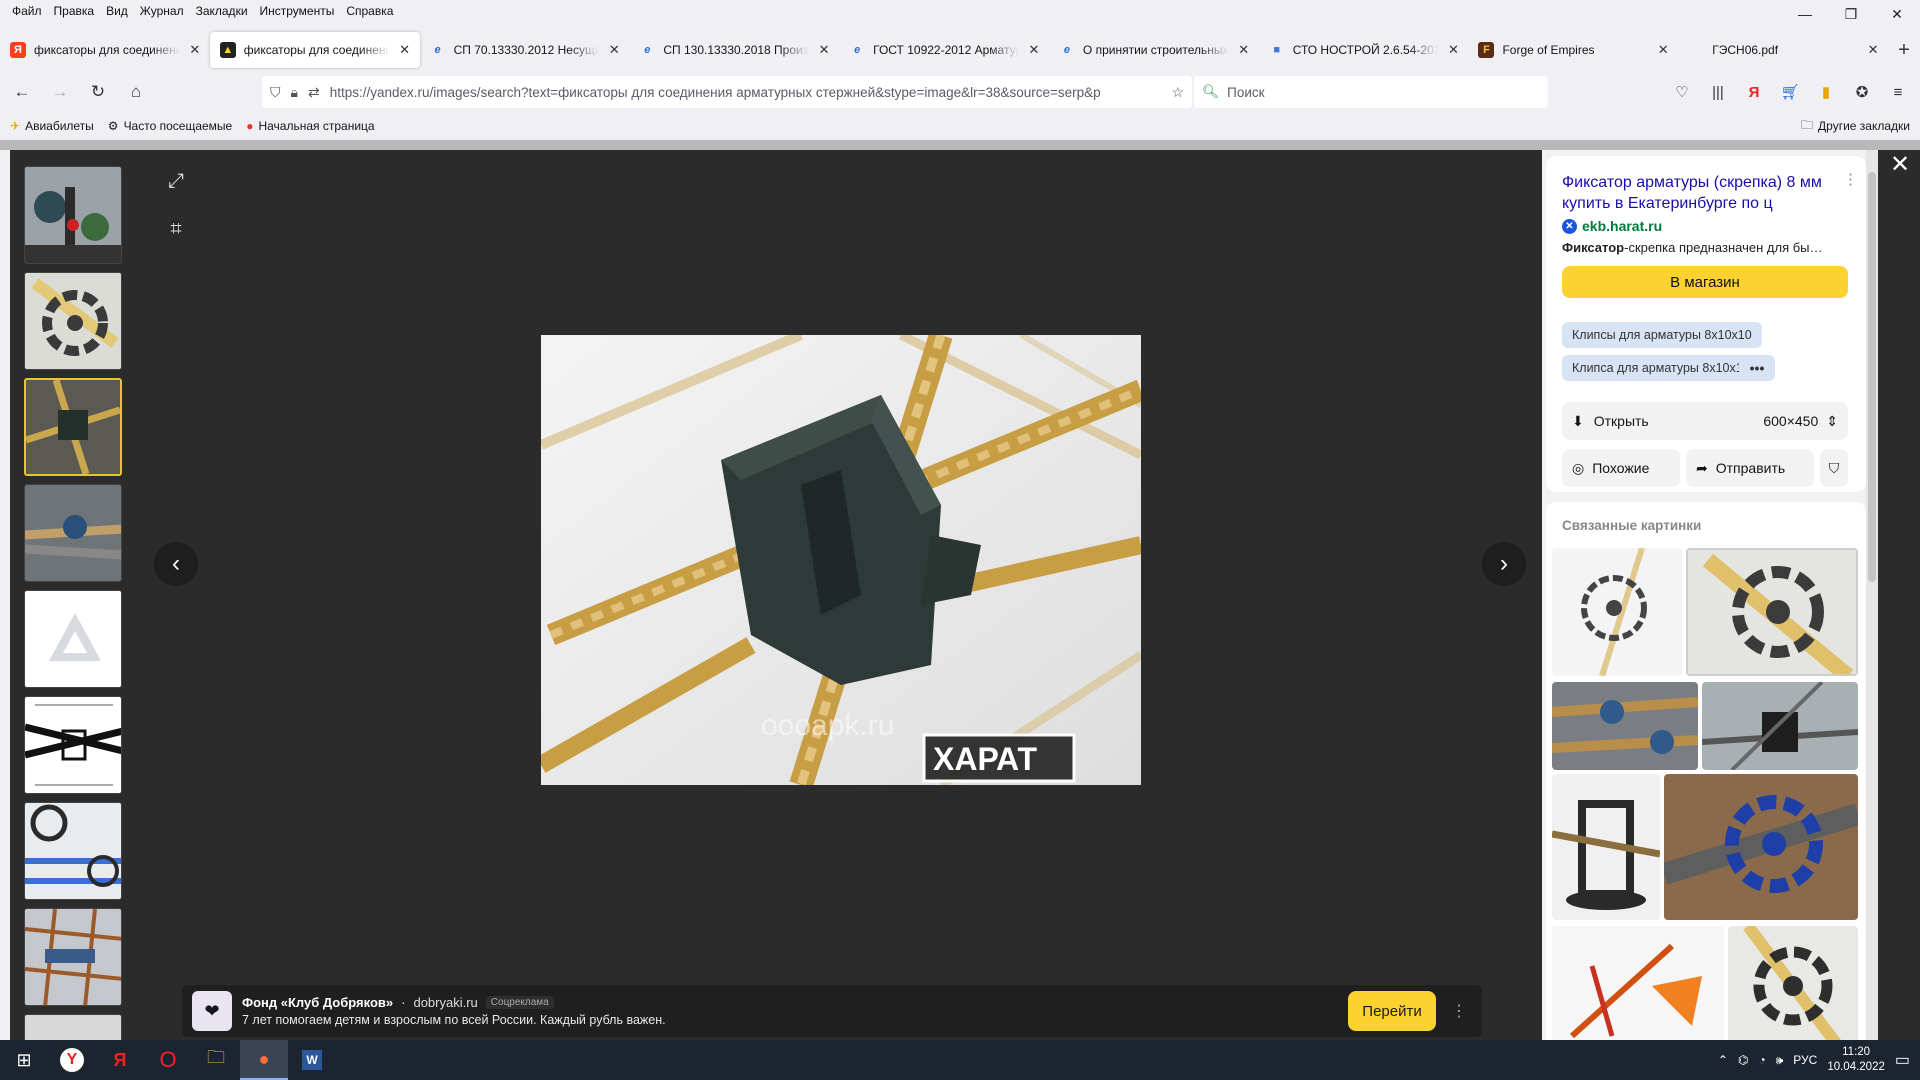  I want to click on source-domain: ✕ ekb.harat.ru, so click(1612, 226).